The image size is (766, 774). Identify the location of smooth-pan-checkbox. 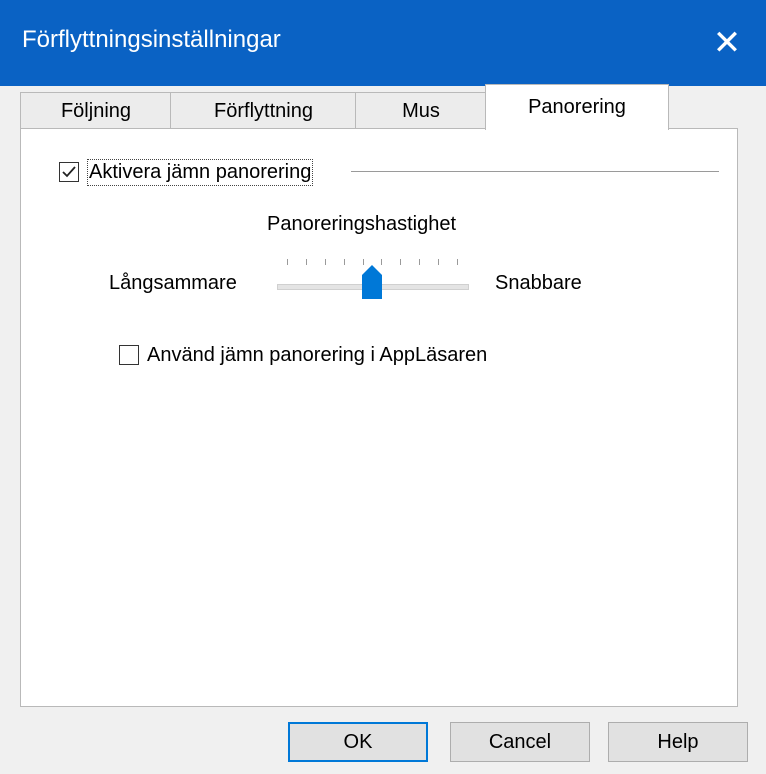
(69, 172).